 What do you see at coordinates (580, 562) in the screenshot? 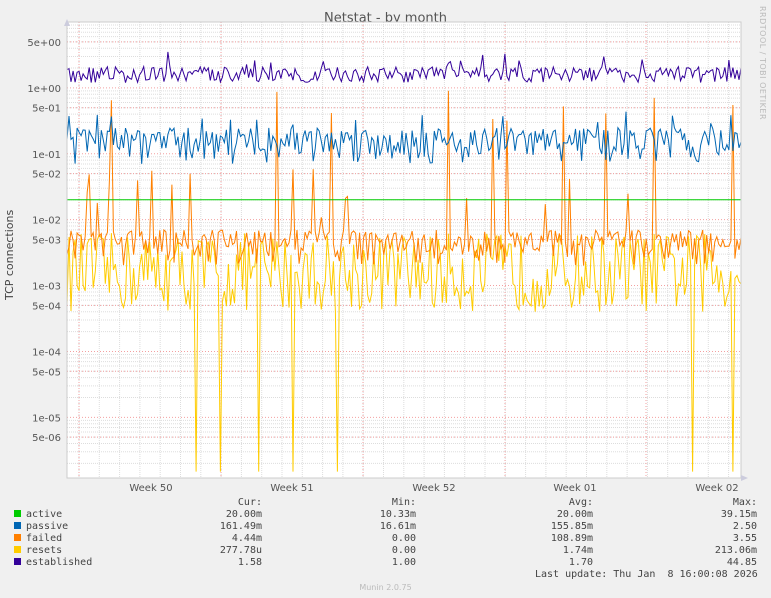
I see `legend-avg-value: 1.70` at bounding box center [580, 562].